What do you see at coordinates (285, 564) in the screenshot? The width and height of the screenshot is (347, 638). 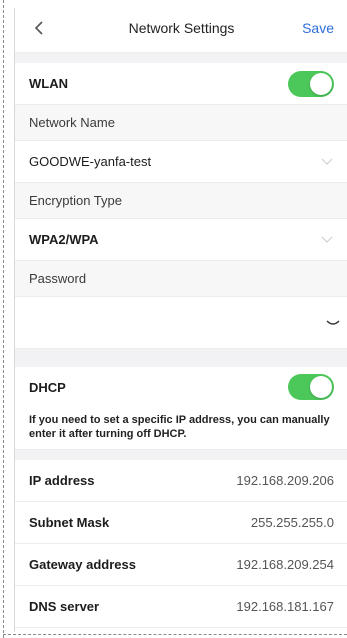 I see `field-value: 192.168.209.254` at bounding box center [285, 564].